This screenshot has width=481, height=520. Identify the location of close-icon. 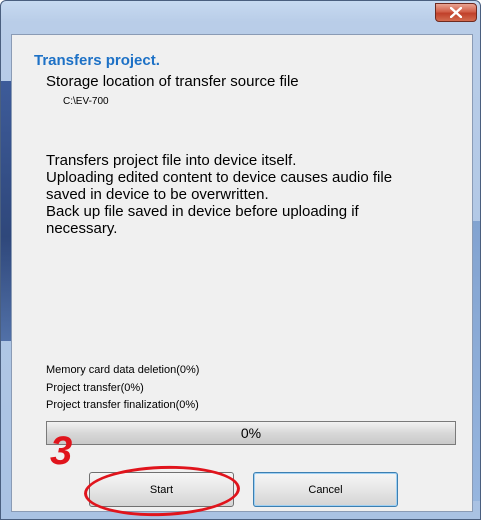
(456, 12).